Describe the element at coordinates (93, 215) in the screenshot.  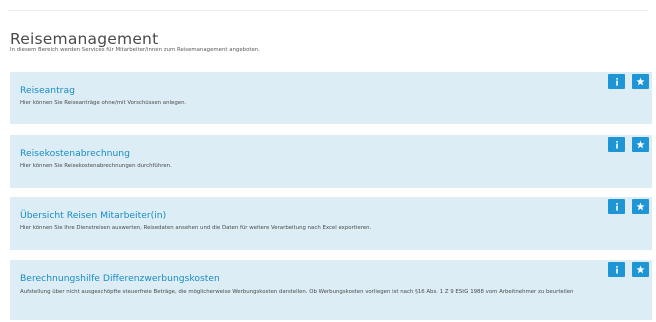
I see `card-title-uebersicht-reisen: Übersicht Reisen Mitarbeiter(in)` at that location.